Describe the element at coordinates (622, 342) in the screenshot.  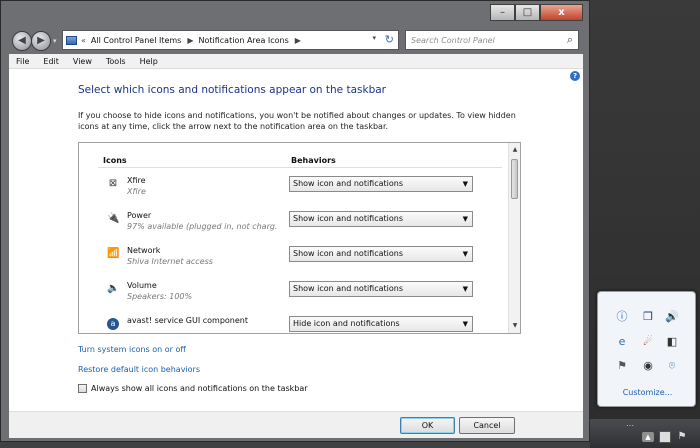
I see `ie-icon: e` at that location.